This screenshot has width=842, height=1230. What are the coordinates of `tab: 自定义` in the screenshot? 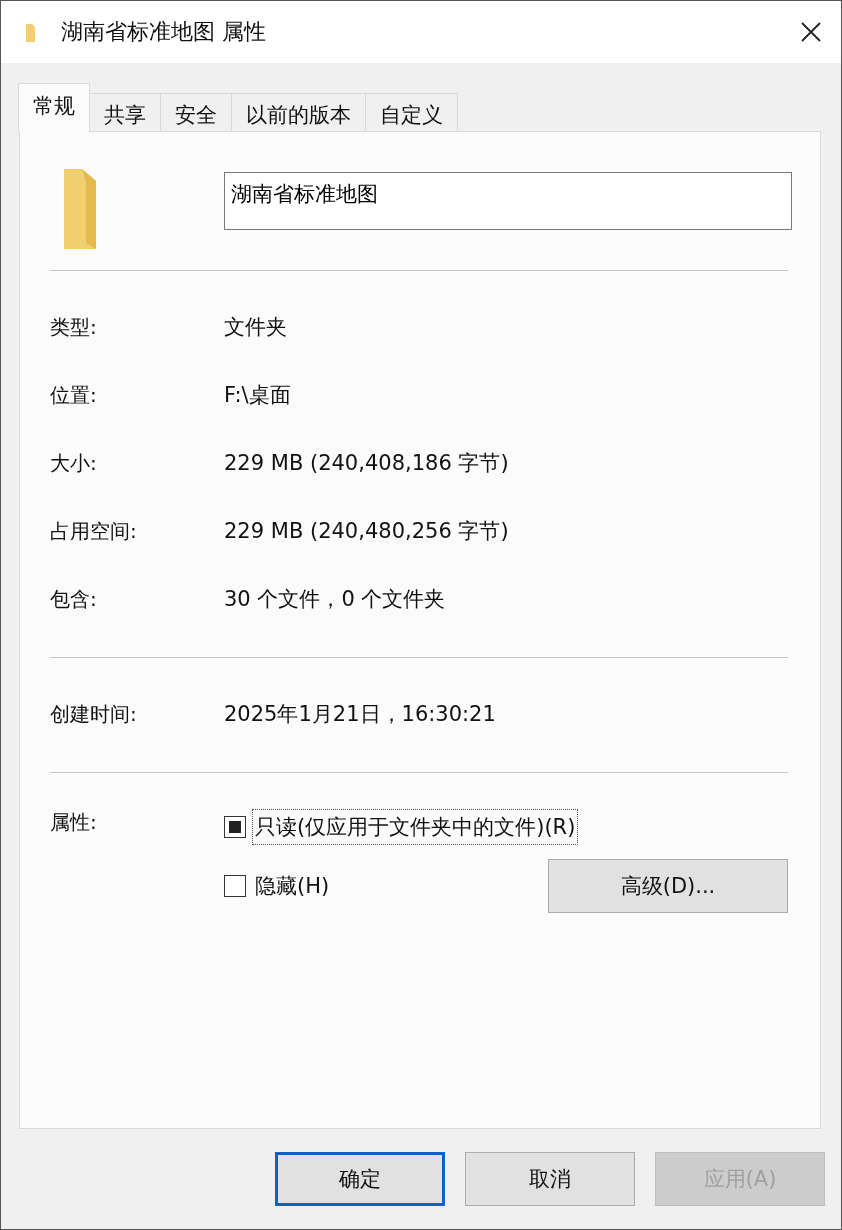 It's located at (411, 112).